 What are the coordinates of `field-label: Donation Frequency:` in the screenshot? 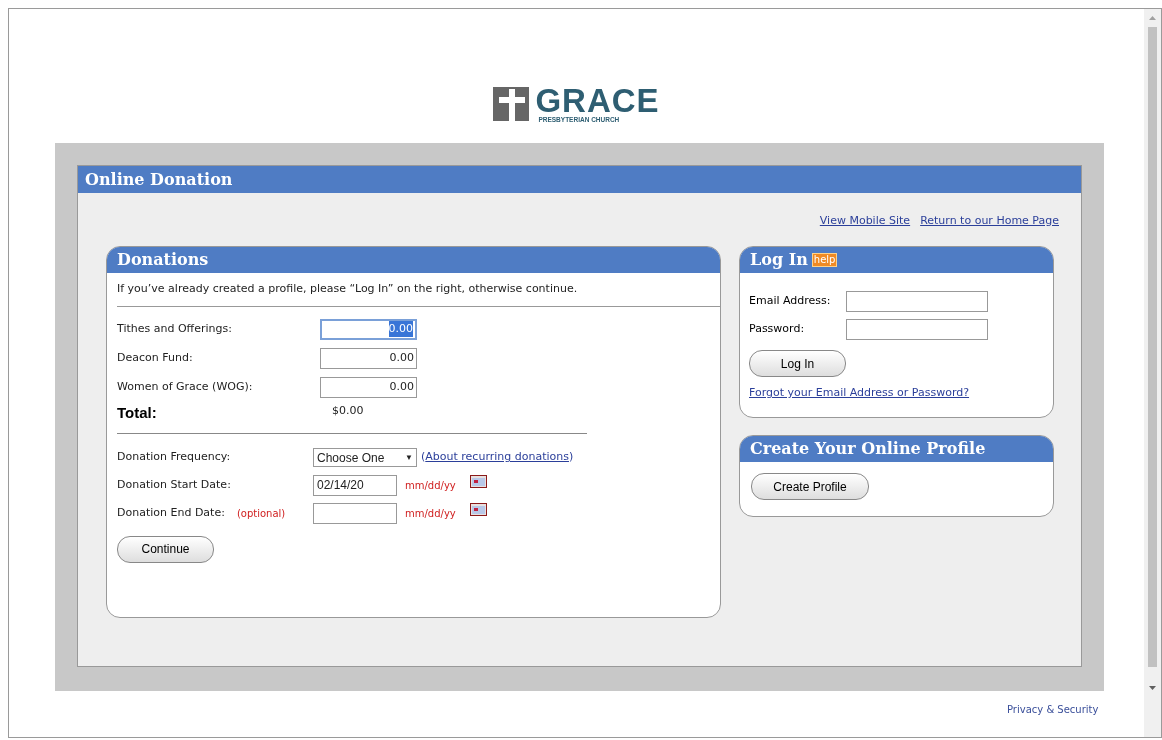 It's located at (174, 457).